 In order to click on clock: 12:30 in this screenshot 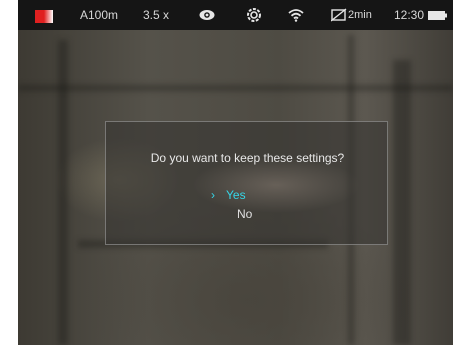, I will do `click(409, 15)`.